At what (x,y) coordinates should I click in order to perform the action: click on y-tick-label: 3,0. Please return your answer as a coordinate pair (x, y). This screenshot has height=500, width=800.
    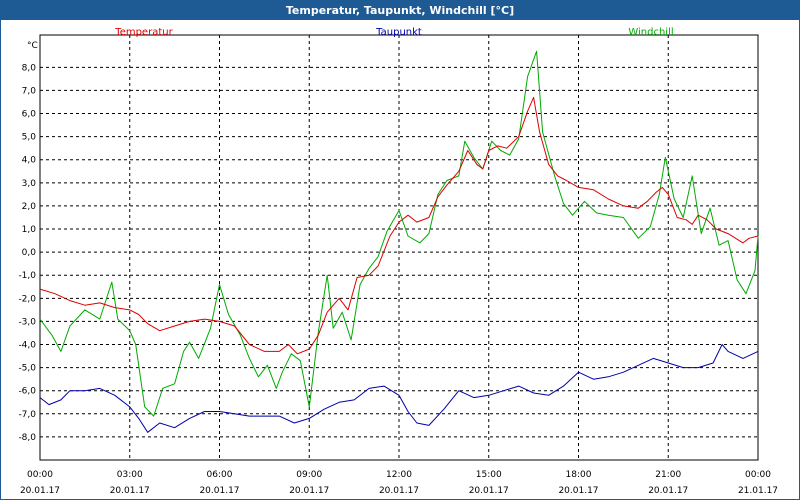
    Looking at the image, I should click on (29, 184).